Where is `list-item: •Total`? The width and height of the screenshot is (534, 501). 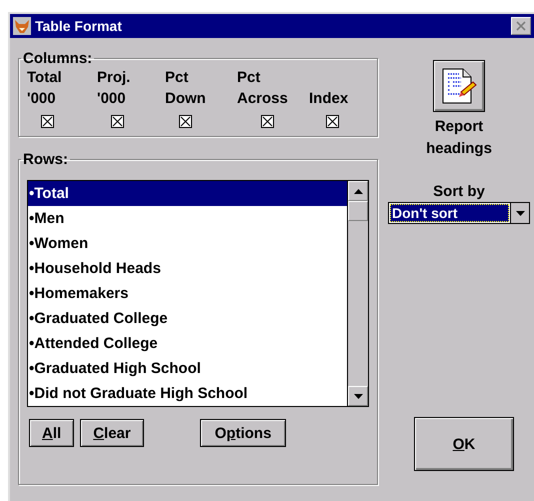
list-item: •Total is located at coordinates (187, 193).